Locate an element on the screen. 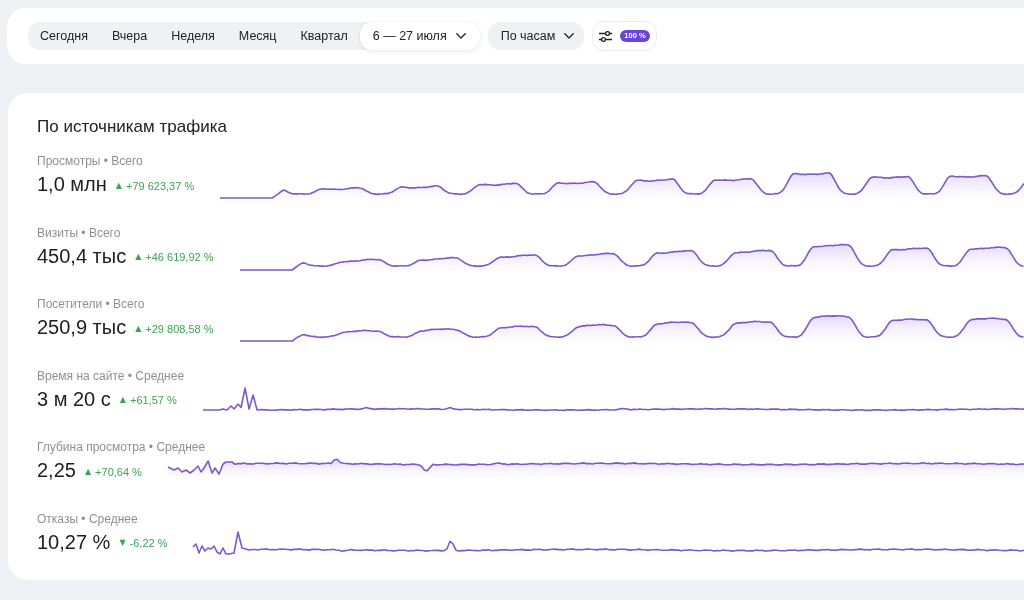 This screenshot has height=600, width=1024. grouping-dropdown: По часам is located at coordinates (536, 36).